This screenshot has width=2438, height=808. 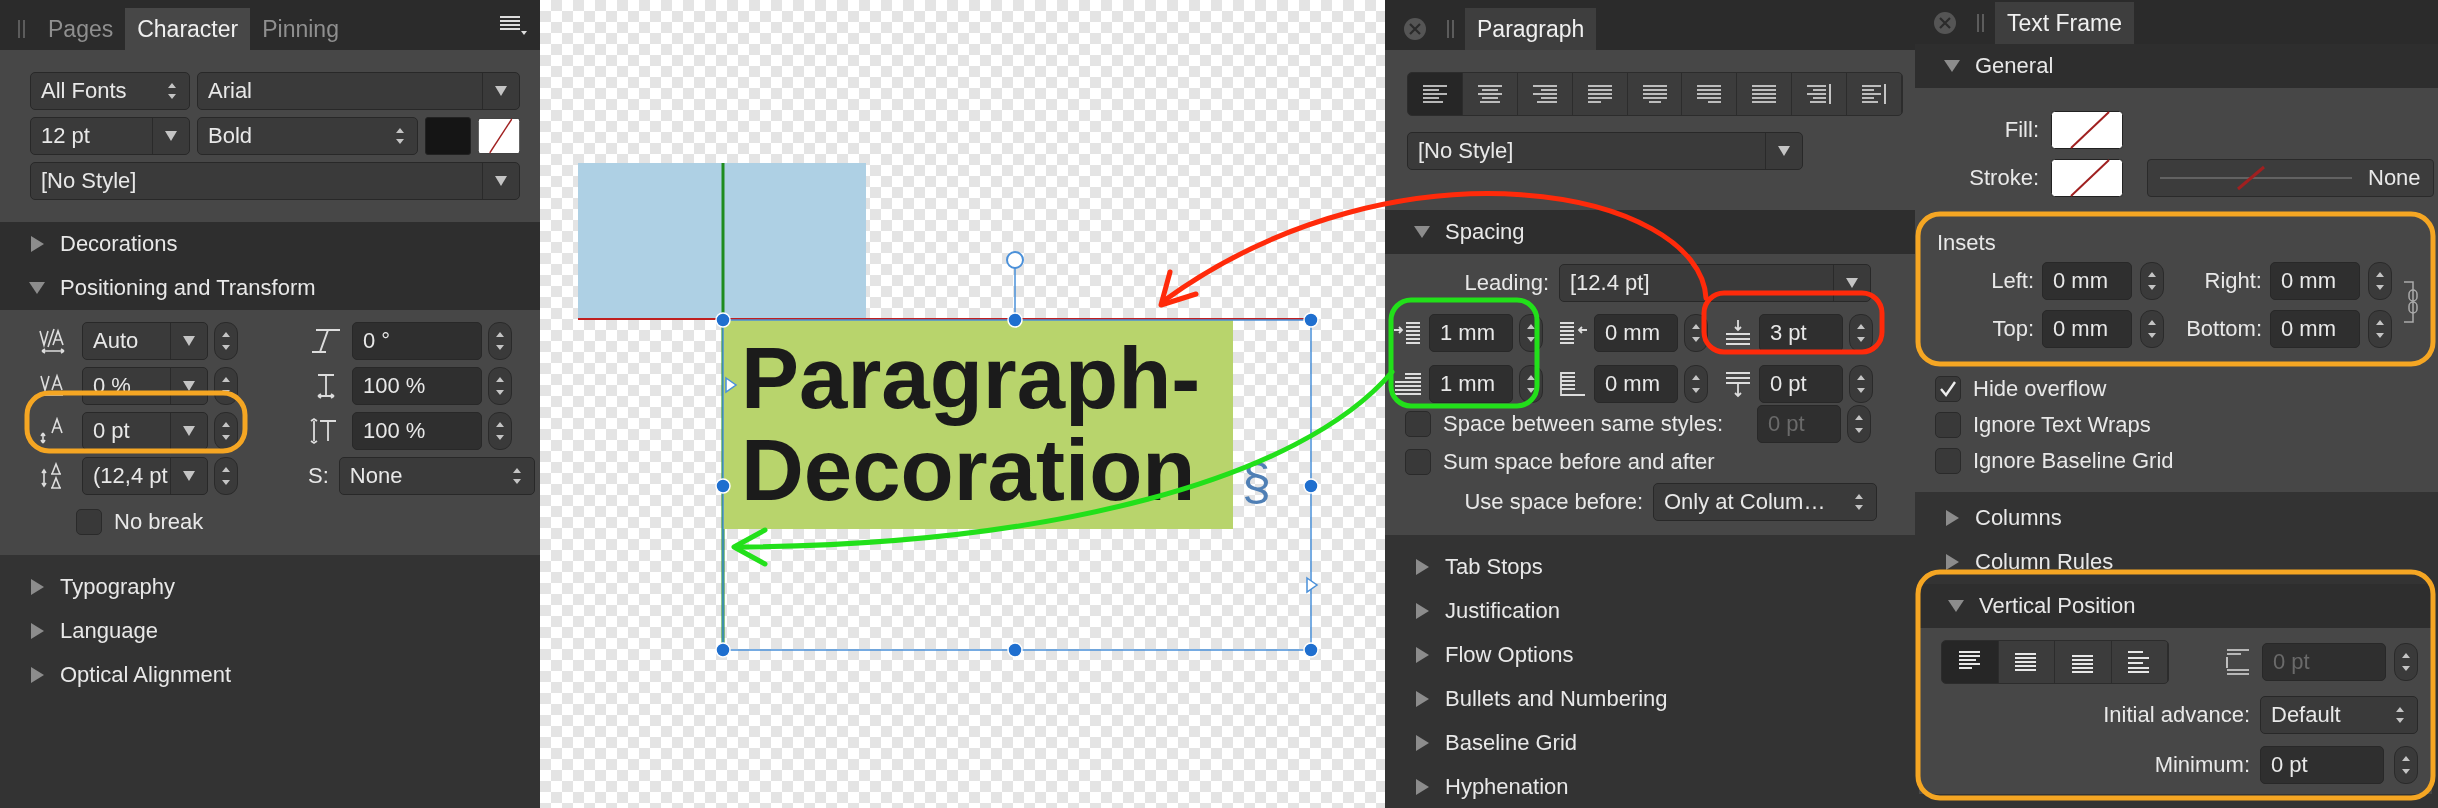 I want to click on paragraph-style-dropdown: [No Style], so click(x=1605, y=151).